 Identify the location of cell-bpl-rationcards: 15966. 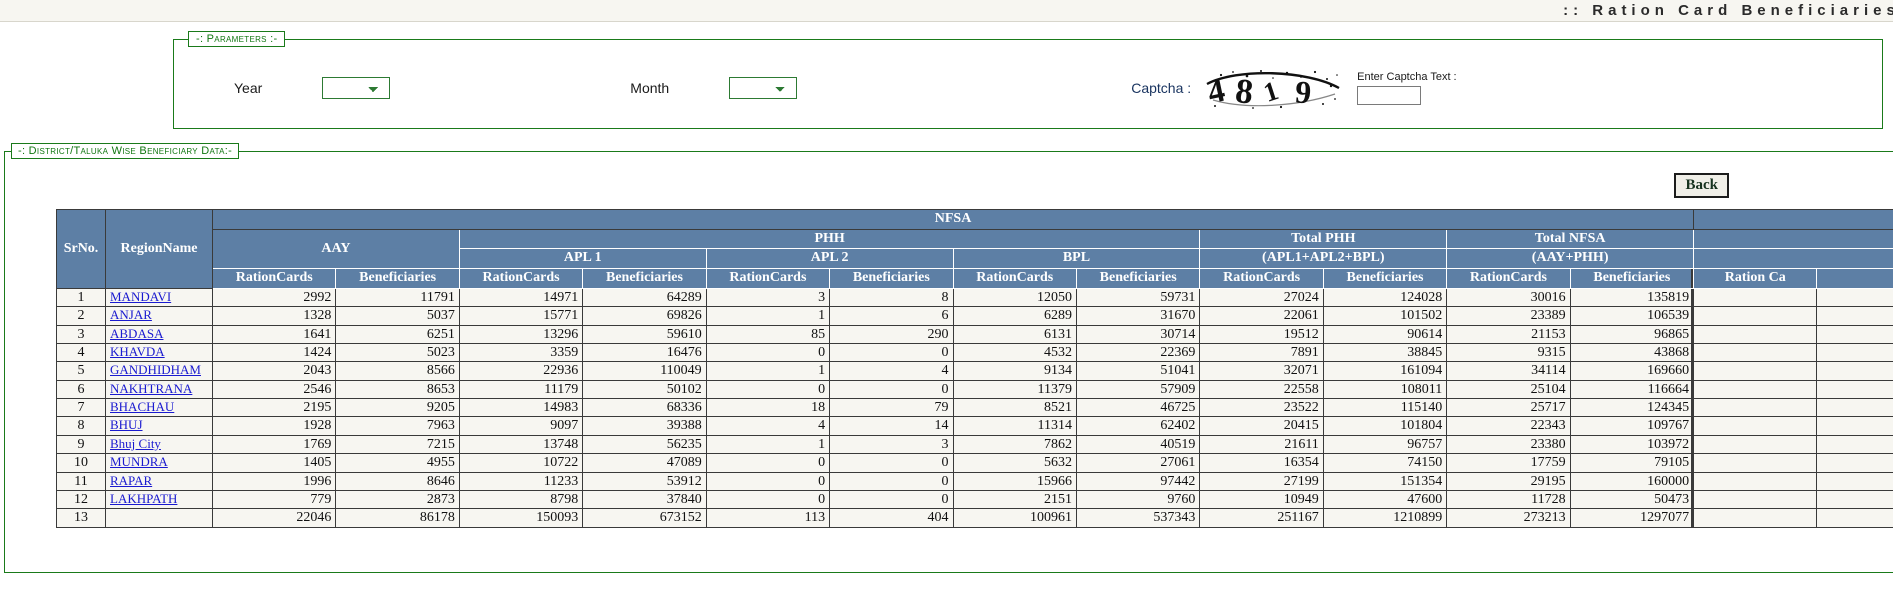
(1014, 481).